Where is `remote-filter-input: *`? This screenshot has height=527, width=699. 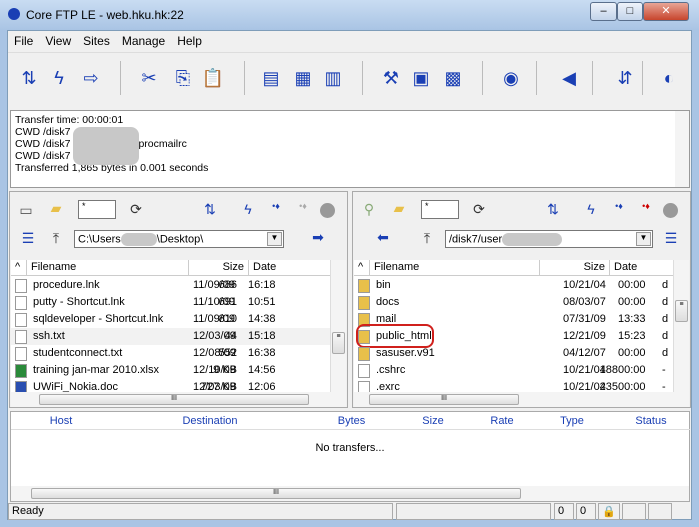
remote-filter-input: * is located at coordinates (440, 209).